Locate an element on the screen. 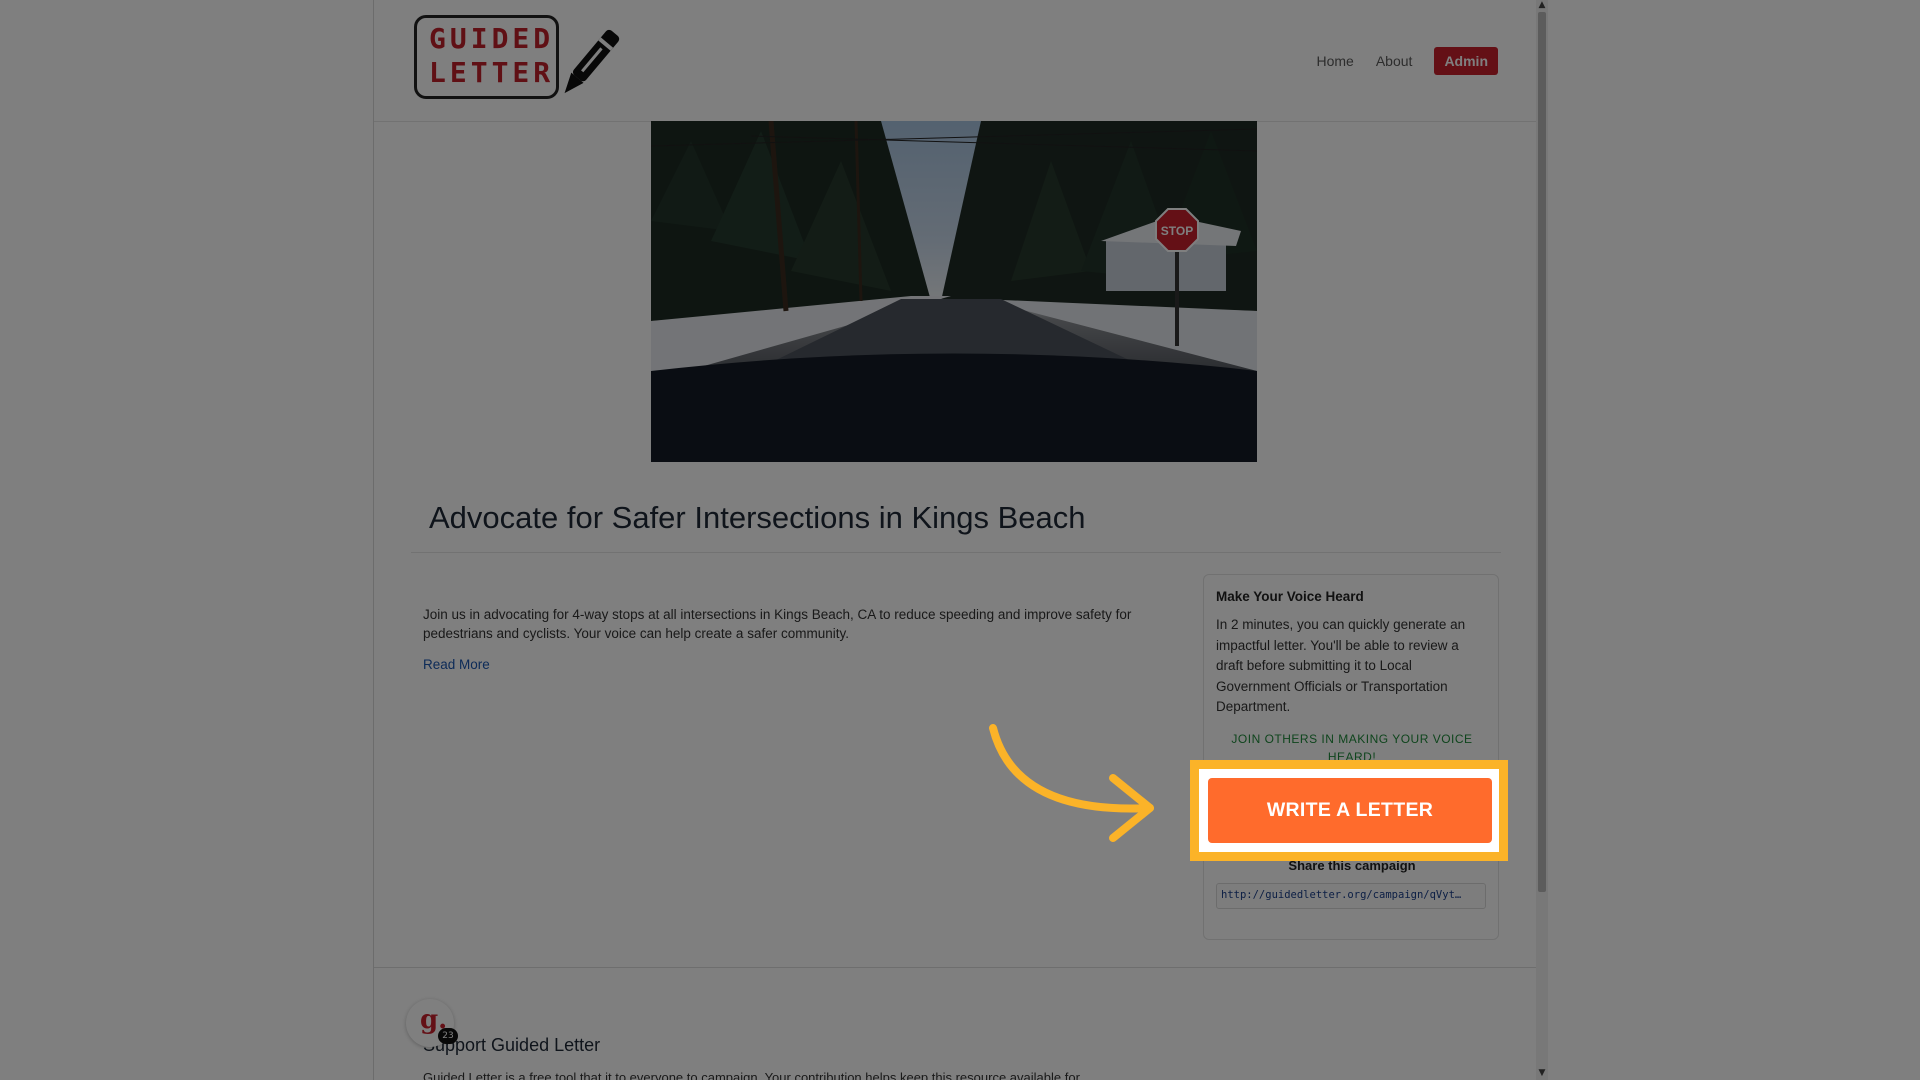  stop-sign-text: STOP is located at coordinates (1177, 231).